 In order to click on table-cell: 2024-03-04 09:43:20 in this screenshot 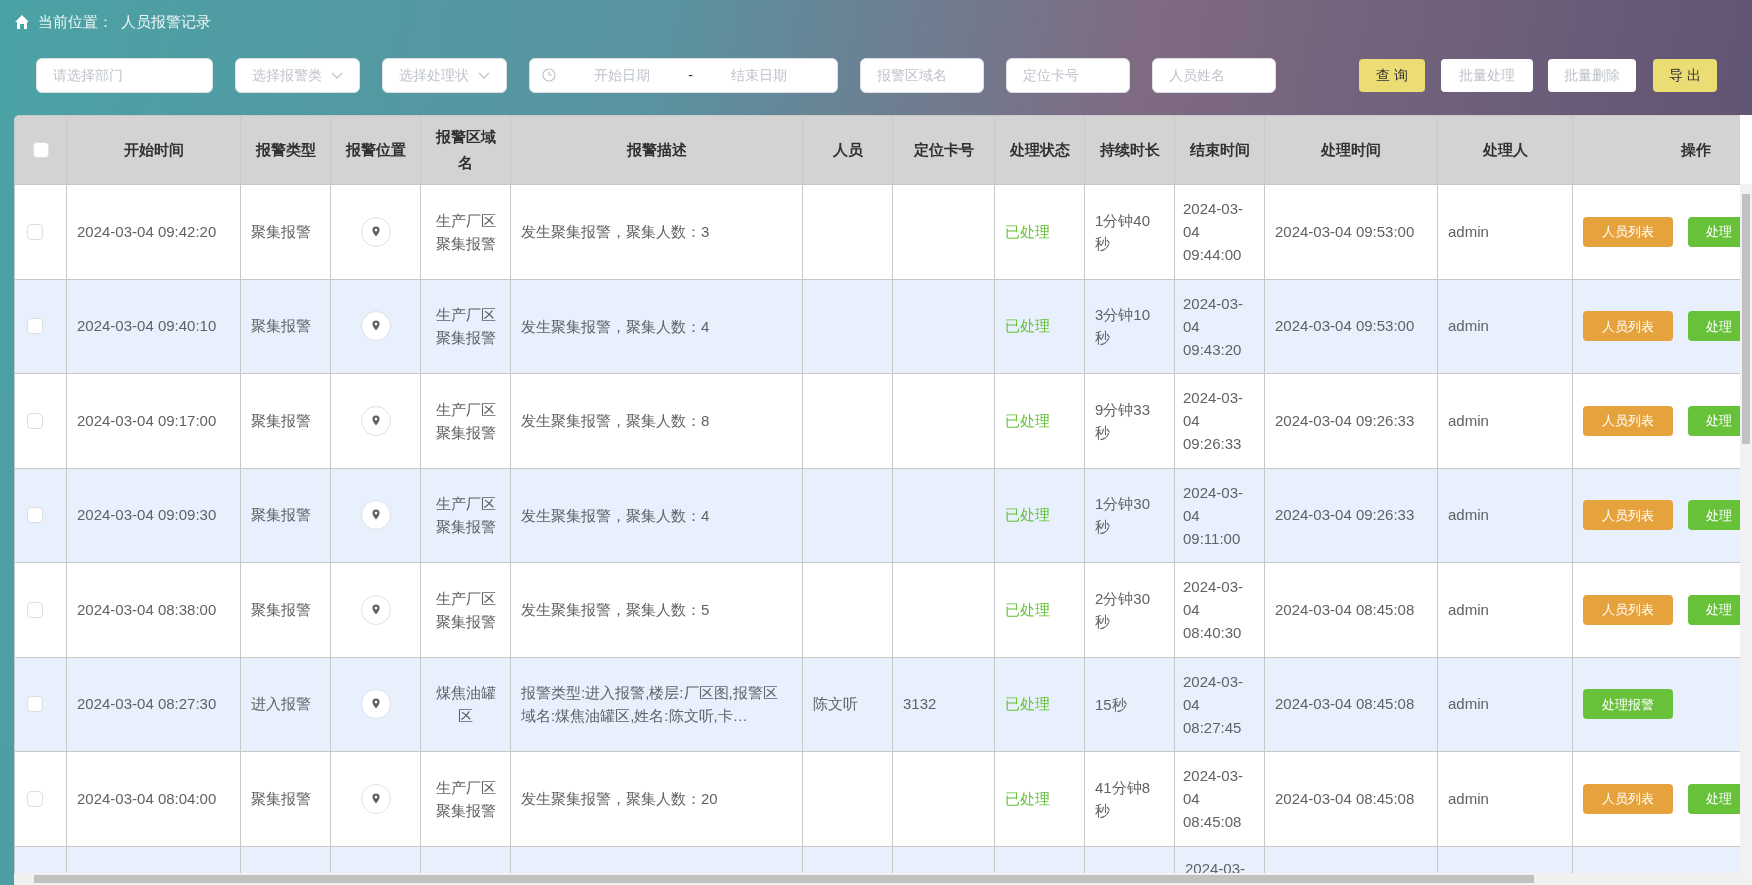, I will do `click(1213, 326)`.